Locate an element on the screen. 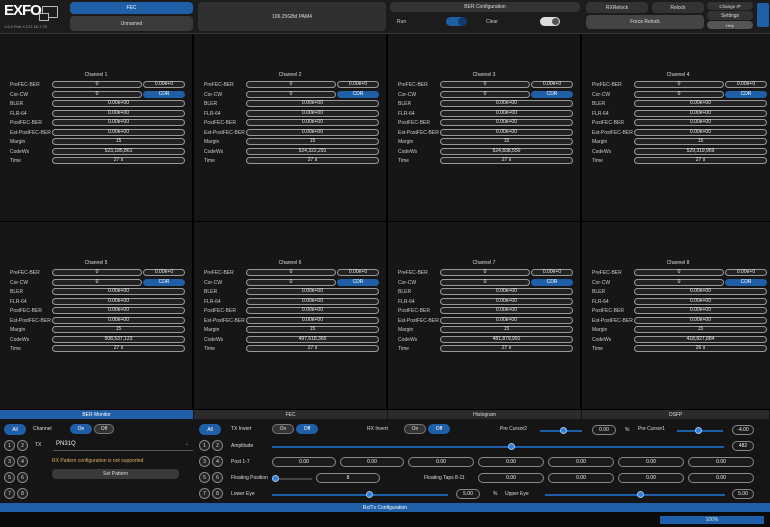 This screenshot has width=770, height=527. tx-lane-7-button: 7 is located at coordinates (204, 493).